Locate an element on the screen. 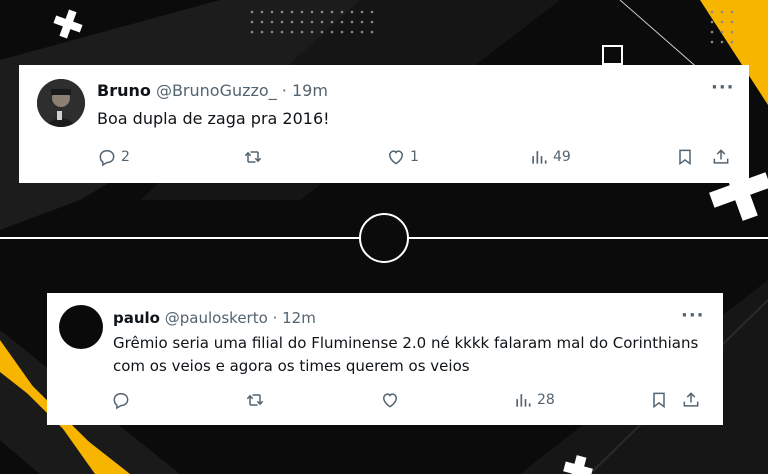  reply-button: 2 is located at coordinates (113, 157).